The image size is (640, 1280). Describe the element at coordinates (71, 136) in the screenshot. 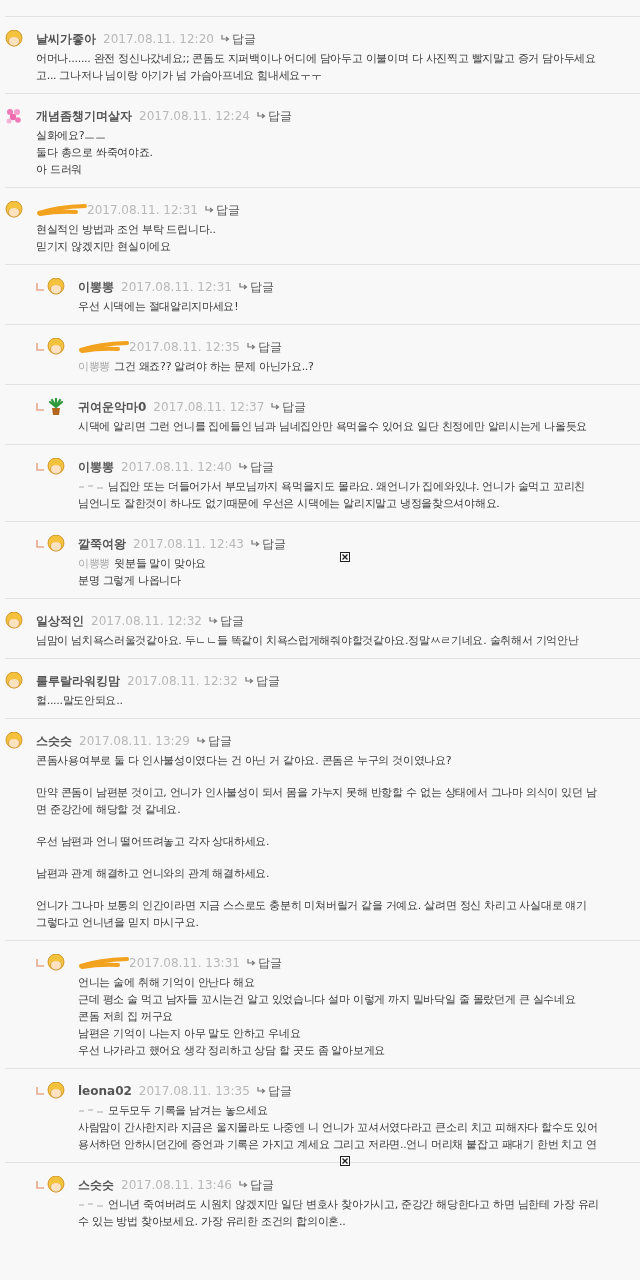

I see `comment-text: 실화에요?ㅡㅡ` at that location.